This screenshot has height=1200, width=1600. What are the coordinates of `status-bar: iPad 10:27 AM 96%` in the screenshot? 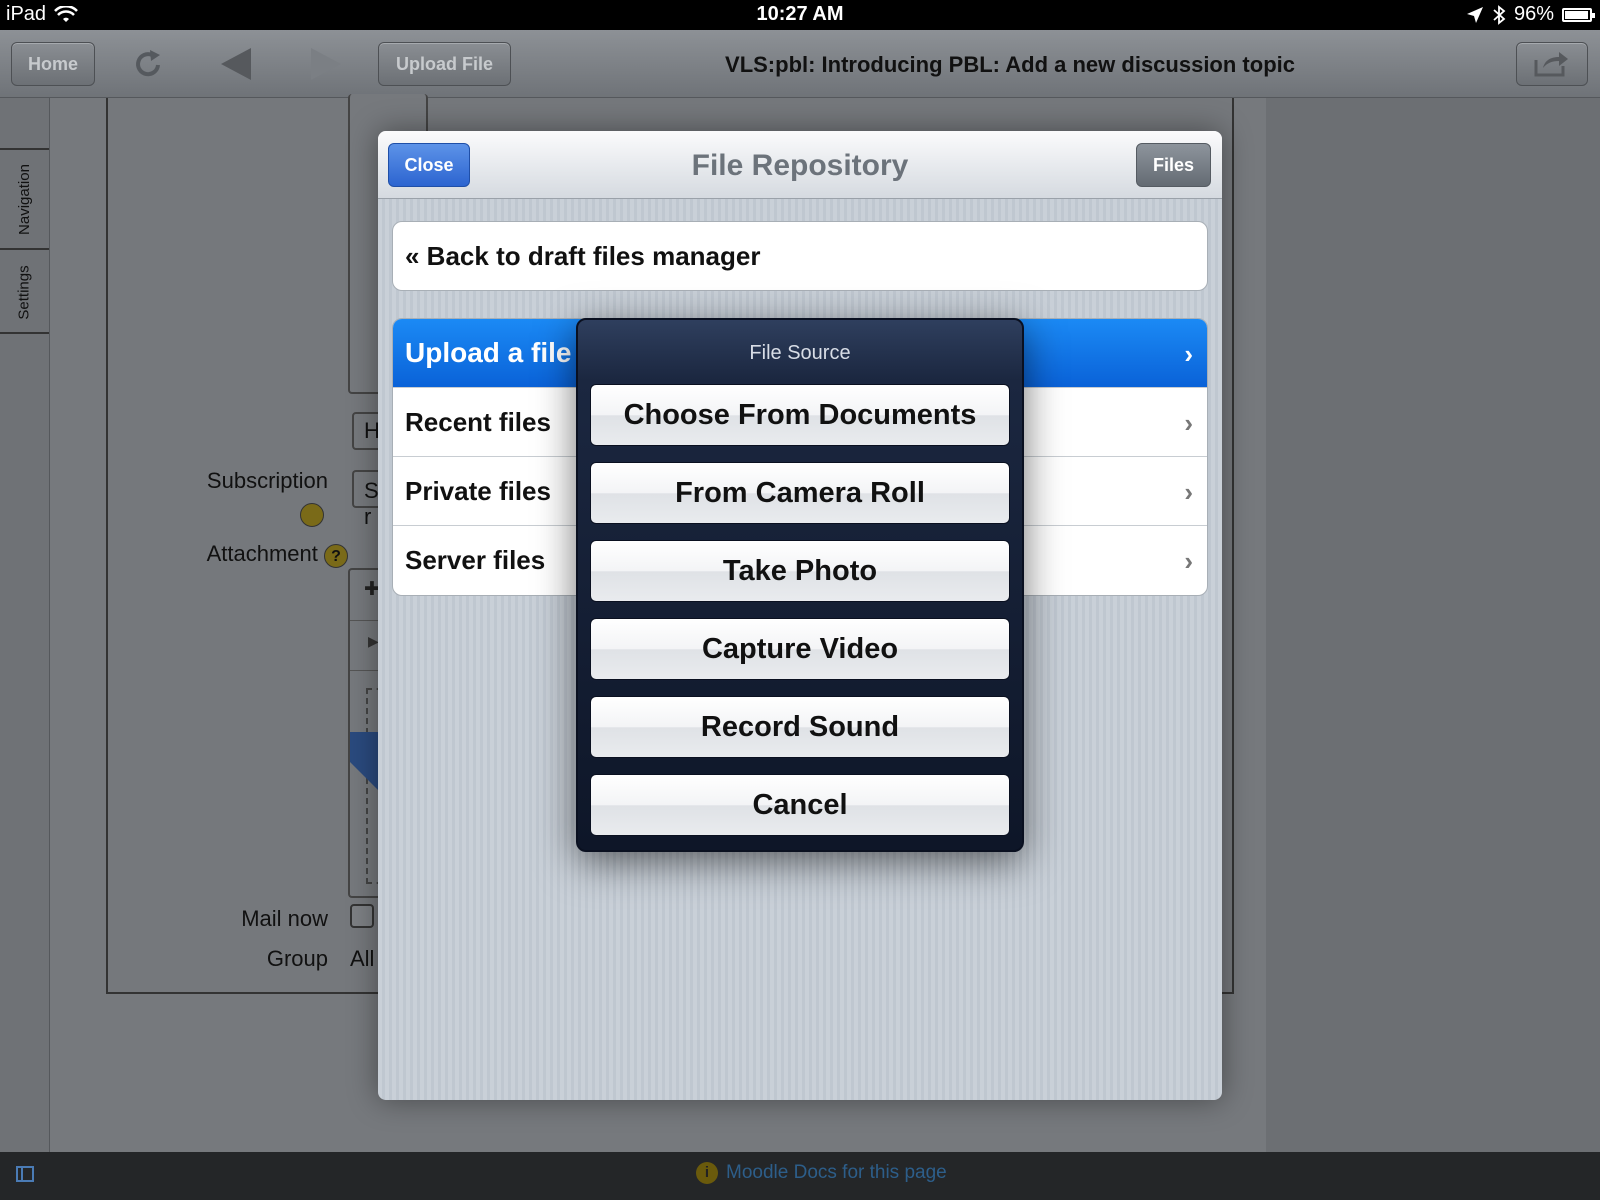 It's located at (800, 15).